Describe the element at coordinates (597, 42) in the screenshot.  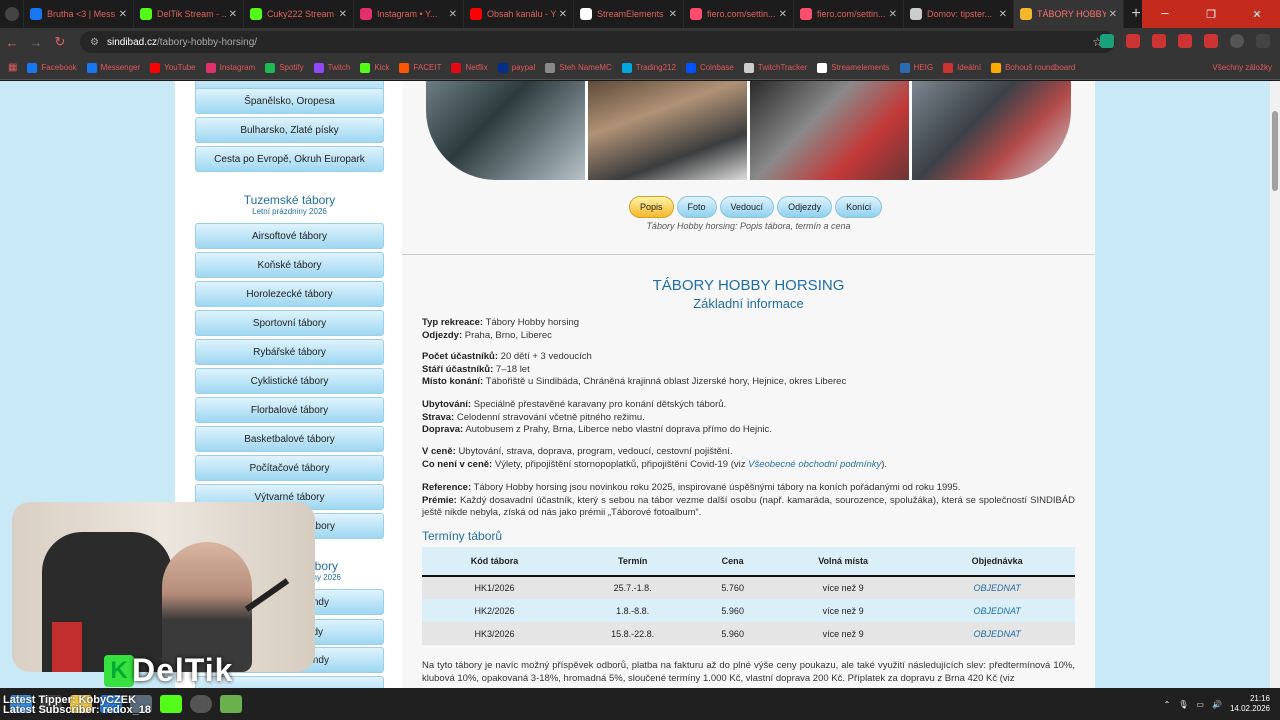
I see `url-field: ⚙ sindibad.cz/tabory-hobby-horsing/ ☆` at that location.